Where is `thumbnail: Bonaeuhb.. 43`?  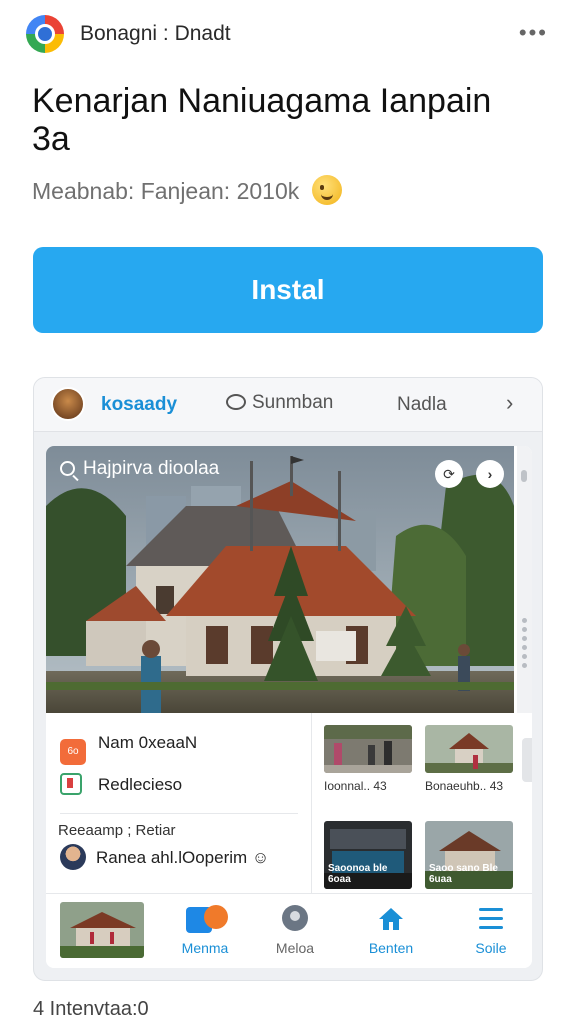
thumbnail: Bonaeuhb.. 43 is located at coordinates (469, 759).